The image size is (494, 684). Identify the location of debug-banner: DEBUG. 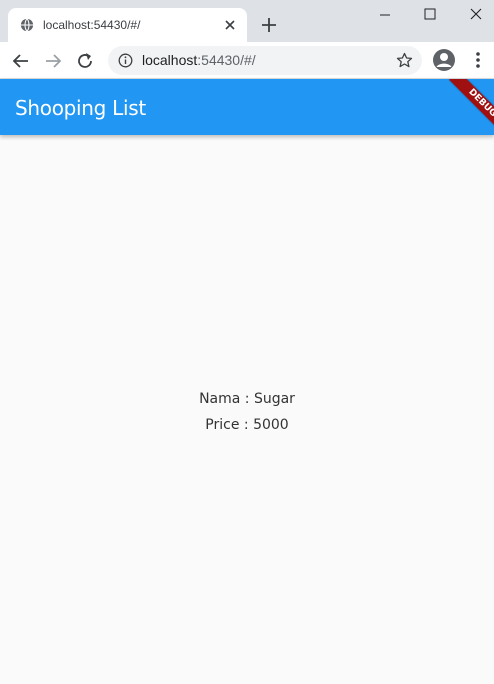
(469, 107).